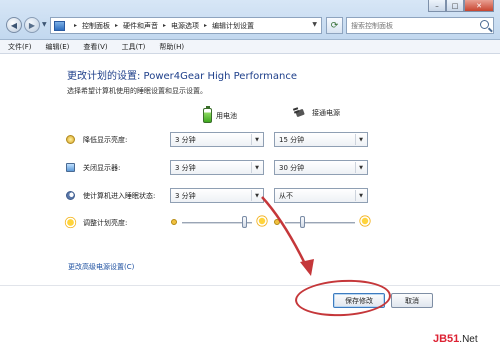 Image resolution: width=500 pixels, height=355 pixels. Describe the element at coordinates (412, 300) in the screenshot. I see `cancel-button: 取消` at that location.